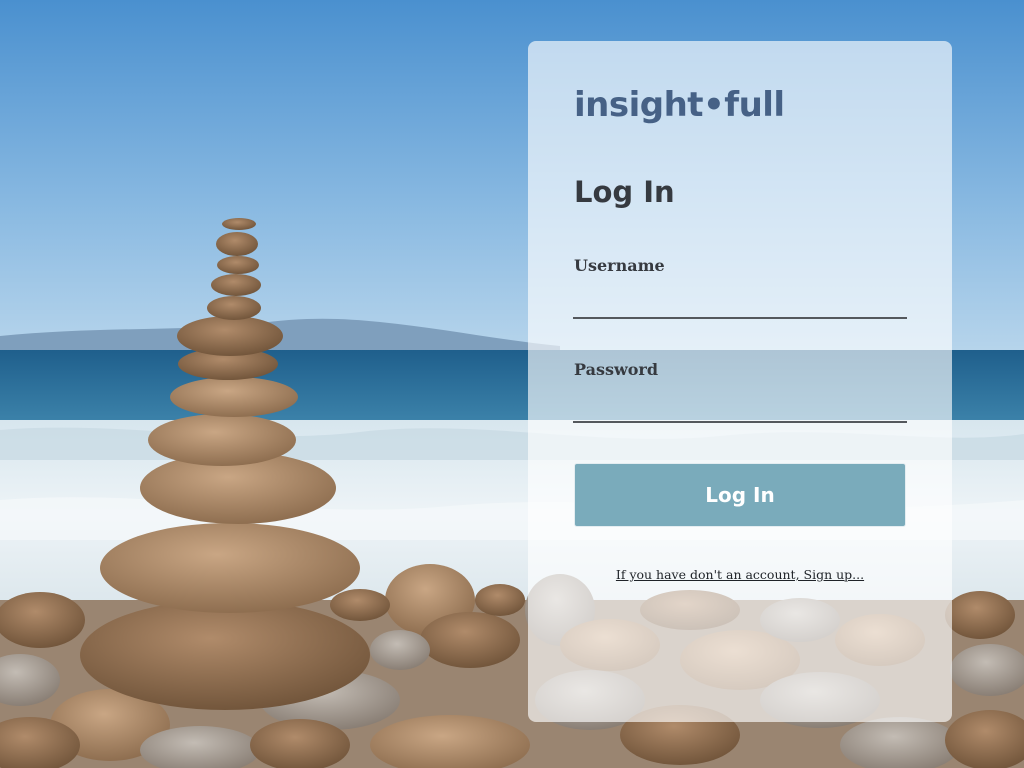 The height and width of the screenshot is (768, 1024). Describe the element at coordinates (624, 192) in the screenshot. I see `page-title: Log In` at that location.